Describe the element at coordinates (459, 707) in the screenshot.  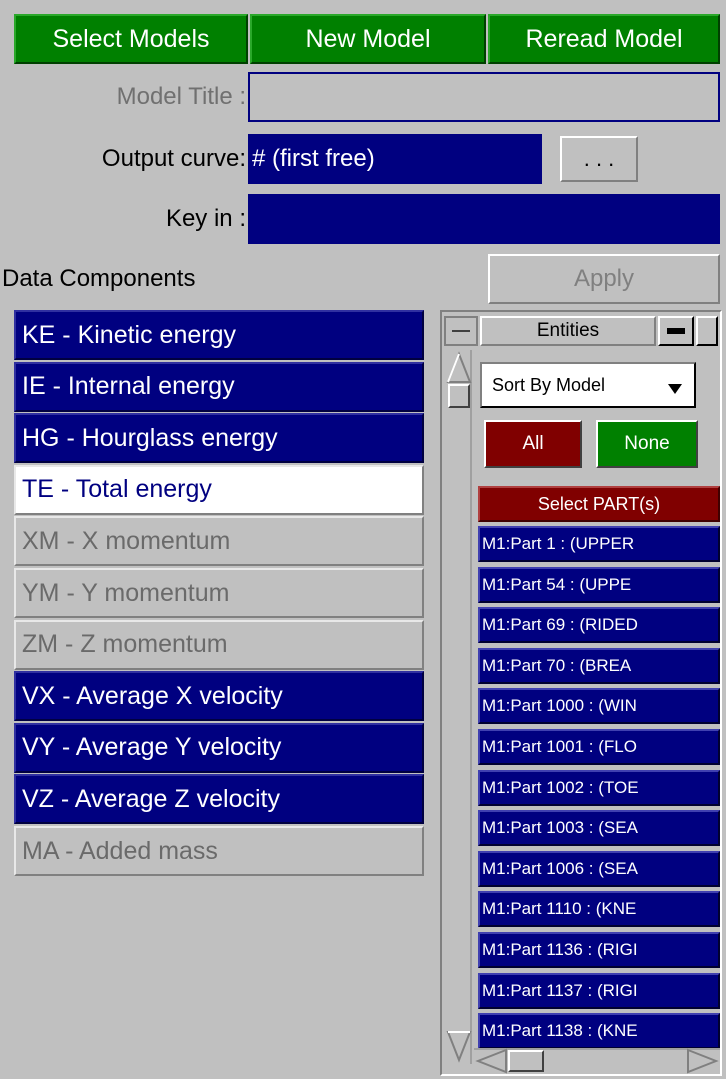
I see `vertical-scrollbar` at that location.